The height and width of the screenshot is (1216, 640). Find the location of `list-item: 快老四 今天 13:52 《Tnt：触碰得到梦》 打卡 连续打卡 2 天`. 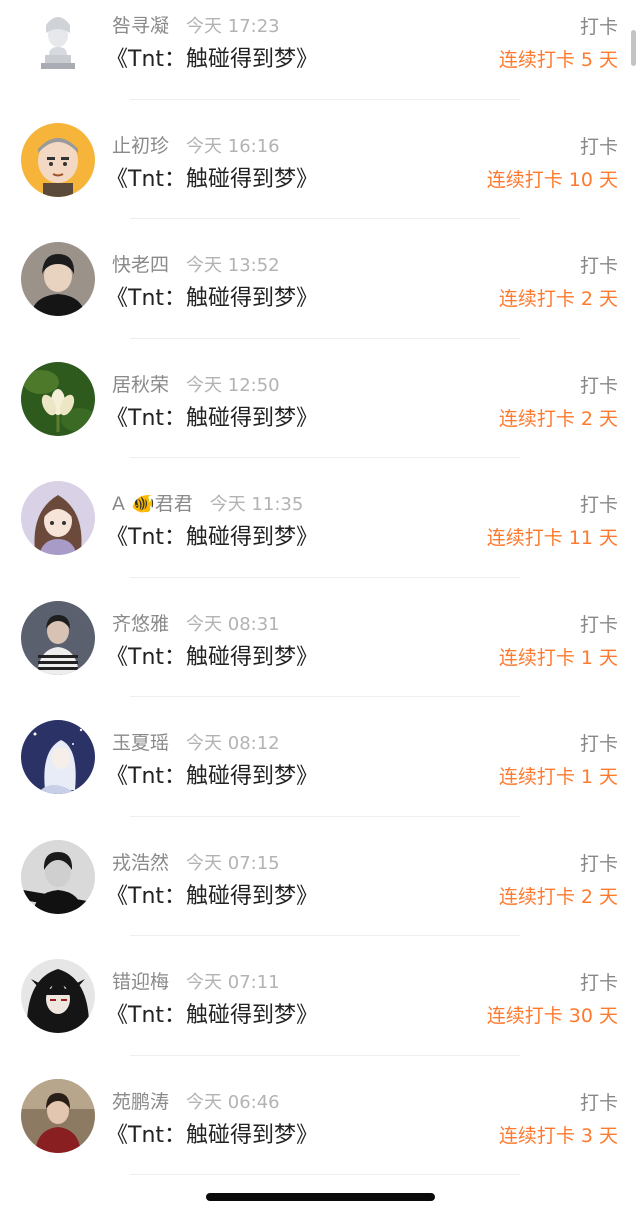

list-item: 快老四 今天 13:52 《Tnt：触碰得到梦》 打卡 连续打卡 2 天 is located at coordinates (320, 279).